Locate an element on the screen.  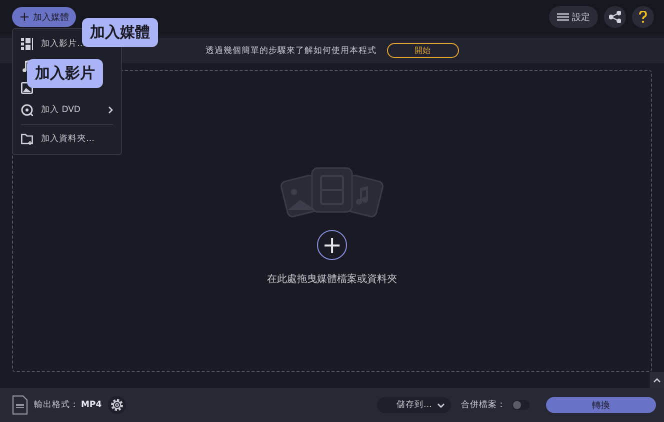
format-settings-button is located at coordinates (117, 405).